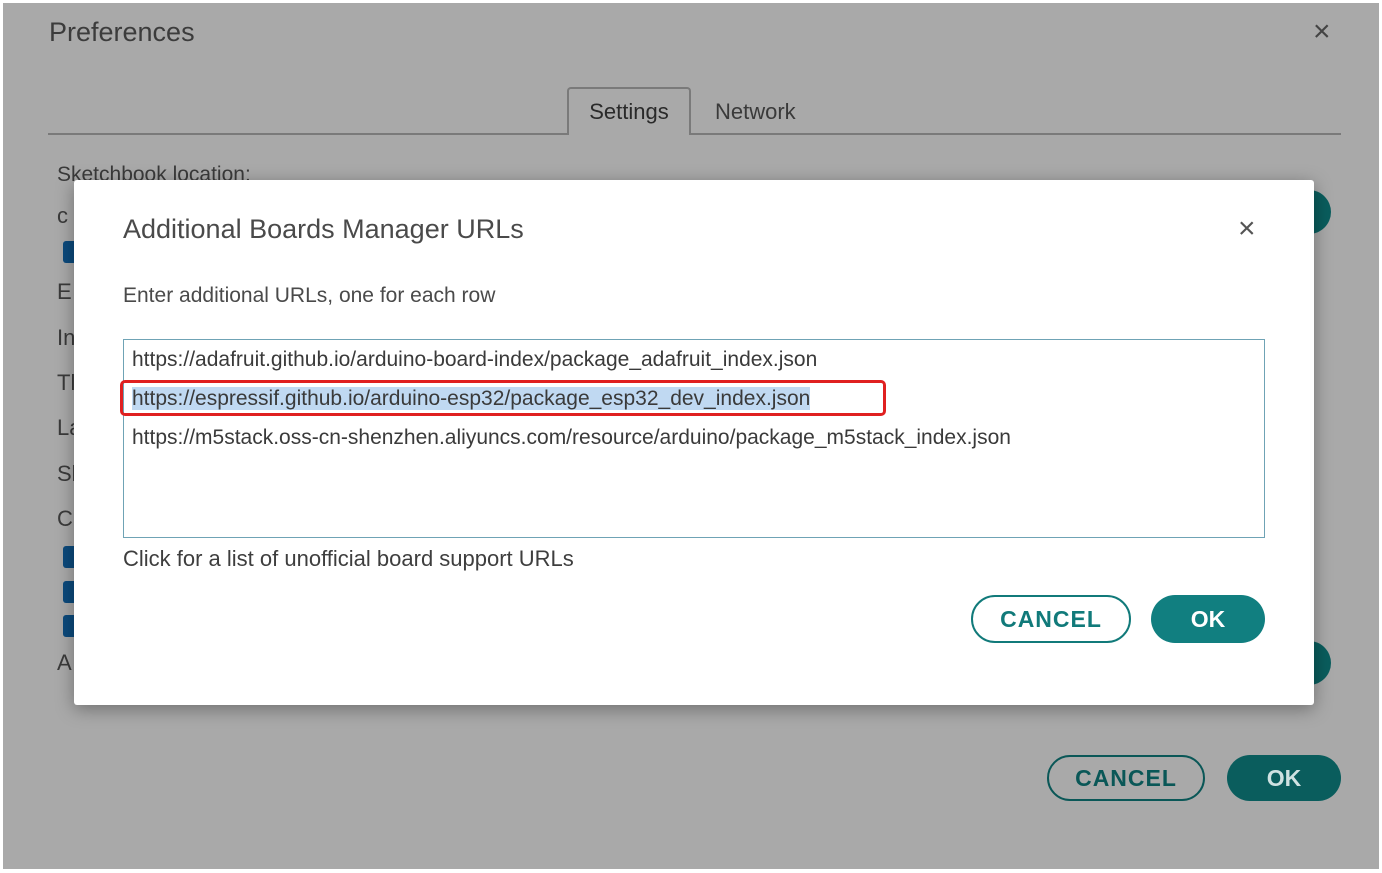 The width and height of the screenshot is (1382, 873). What do you see at coordinates (1284, 778) in the screenshot?
I see `preferences-ok-button: OK` at bounding box center [1284, 778].